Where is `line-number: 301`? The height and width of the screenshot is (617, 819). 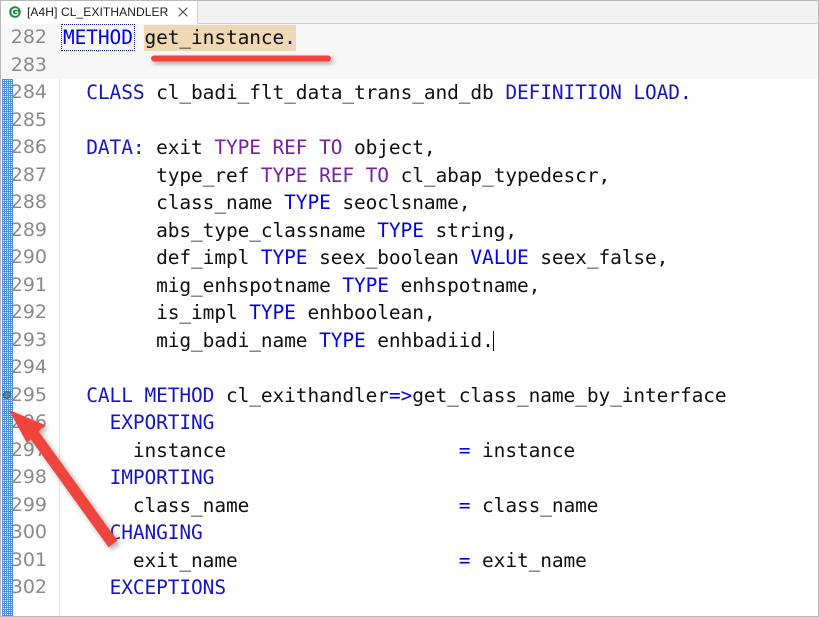 line-number: 301 is located at coordinates (28, 559).